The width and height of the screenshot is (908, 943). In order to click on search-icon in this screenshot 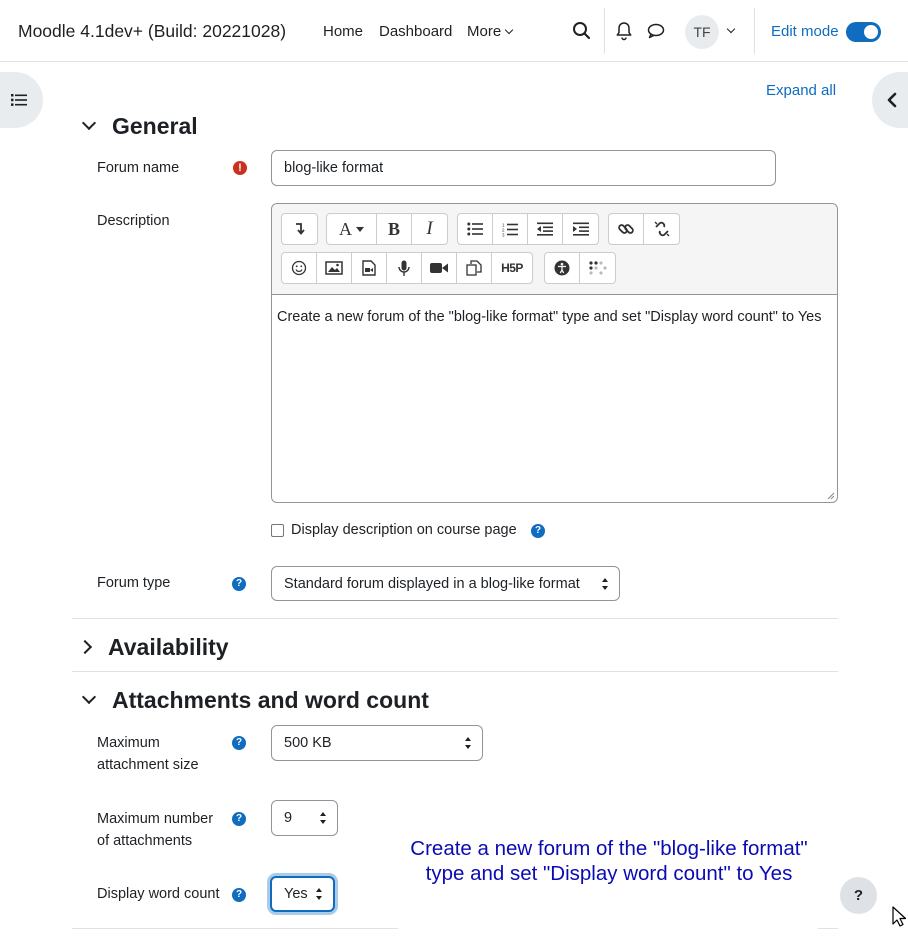, I will do `click(582, 31)`.